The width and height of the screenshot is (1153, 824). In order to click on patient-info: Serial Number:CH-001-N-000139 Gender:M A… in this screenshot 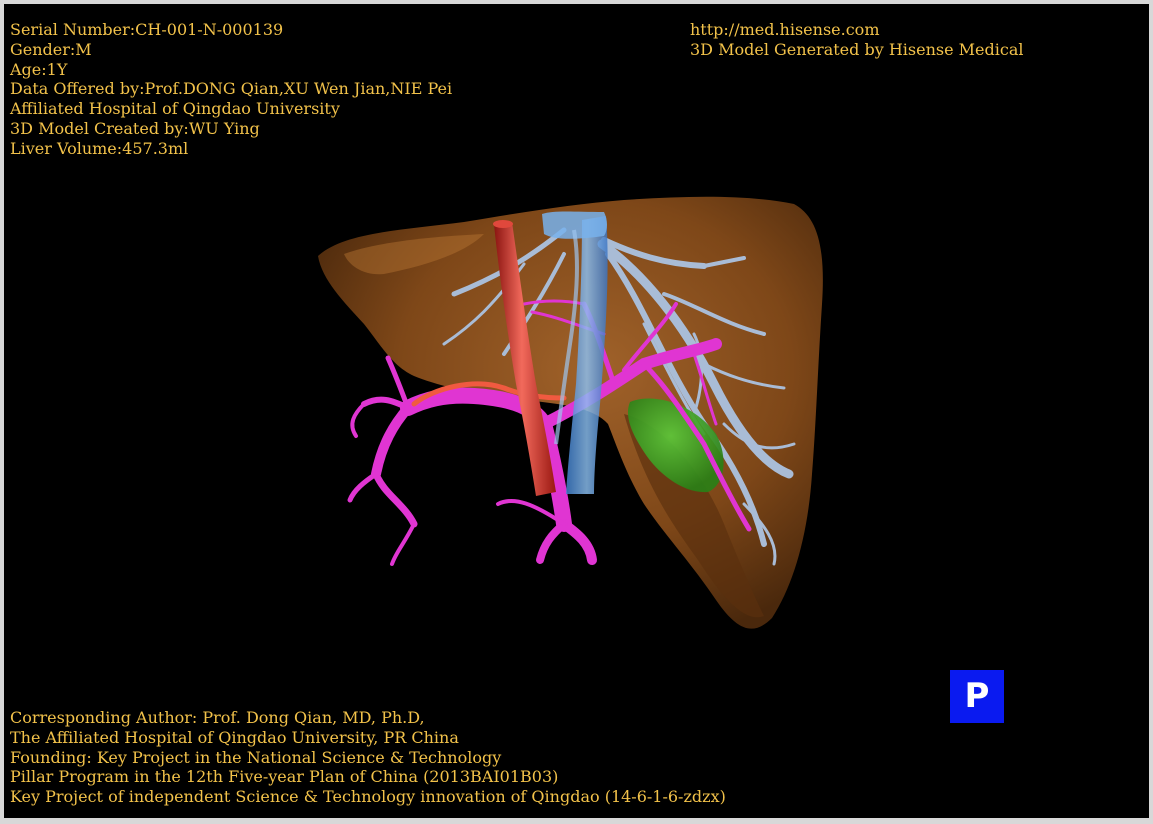, I will do `click(231, 89)`.